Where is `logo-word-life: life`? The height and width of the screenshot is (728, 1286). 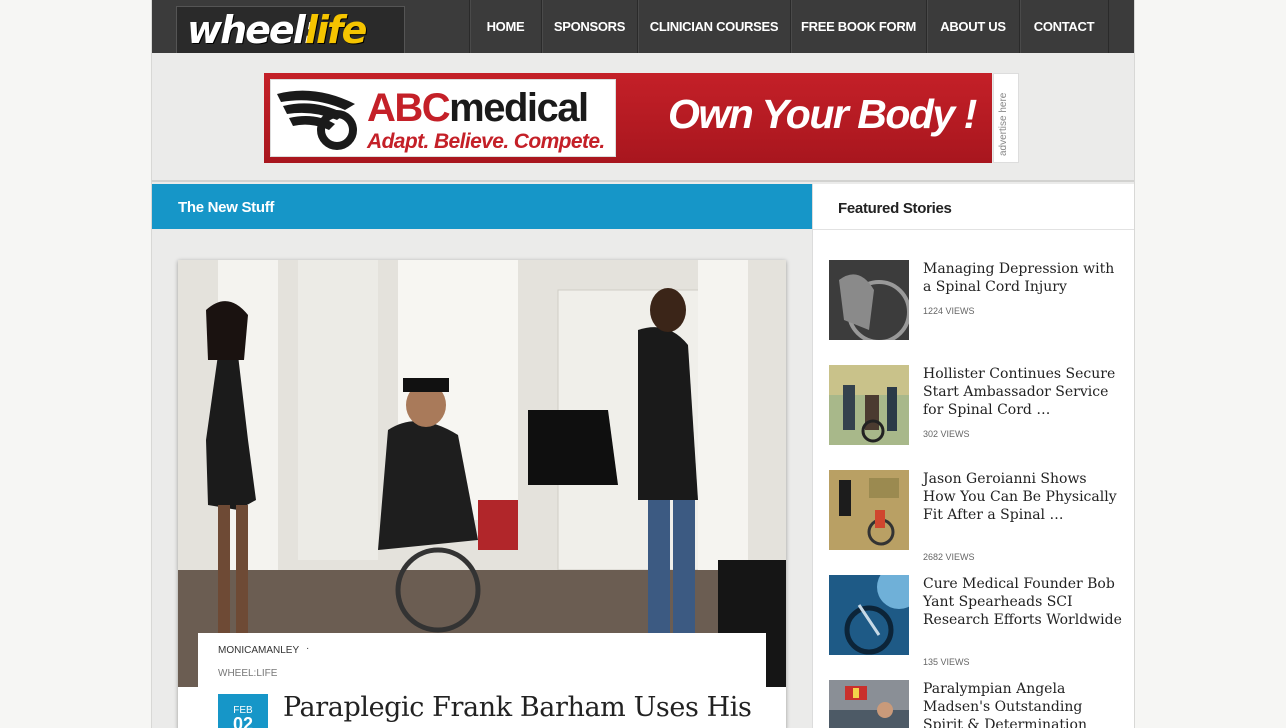
logo-word-life: life is located at coordinates (336, 30).